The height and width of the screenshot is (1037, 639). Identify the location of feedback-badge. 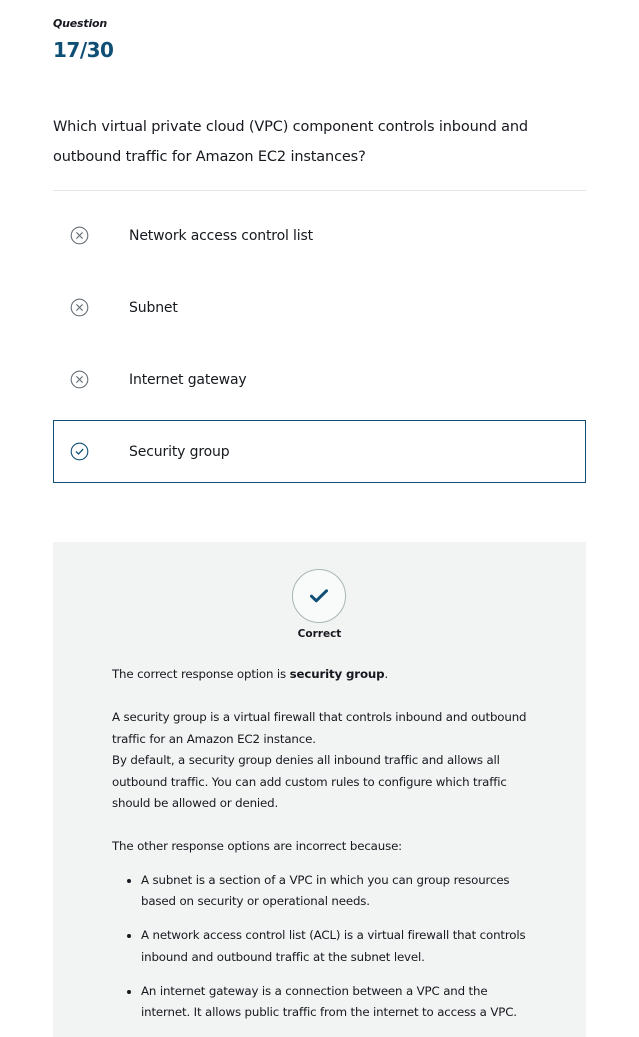
(319, 596).